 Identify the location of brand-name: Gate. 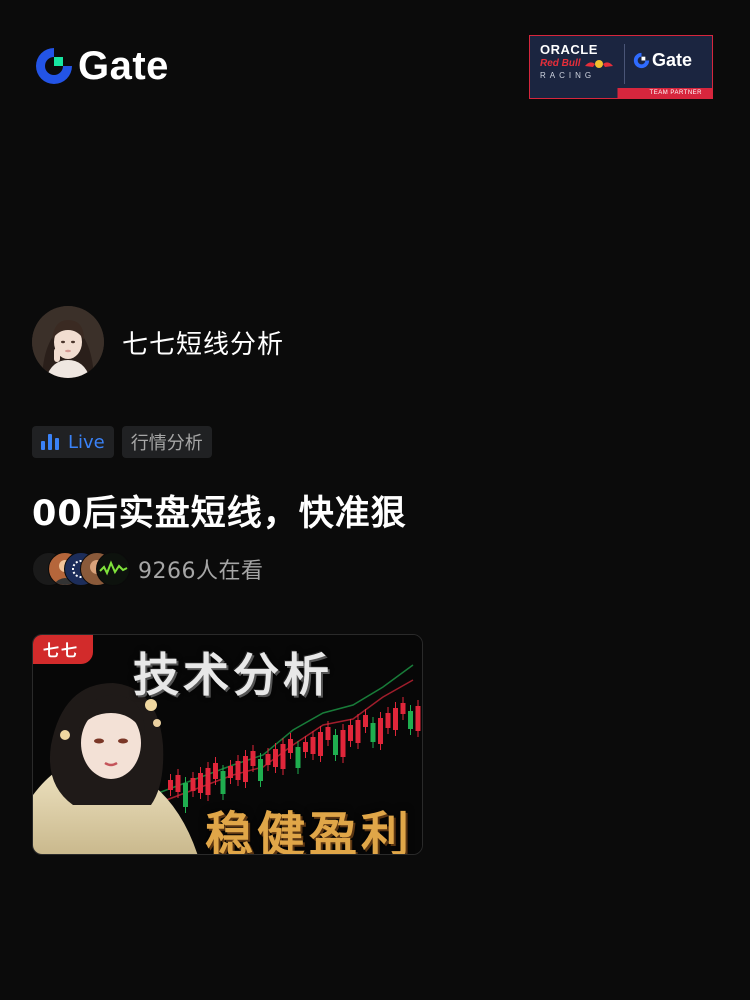
(123, 66).